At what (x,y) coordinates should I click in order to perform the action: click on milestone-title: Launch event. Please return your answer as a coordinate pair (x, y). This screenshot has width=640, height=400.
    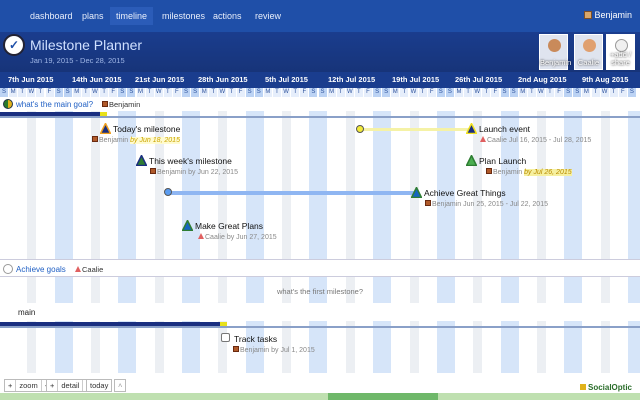
    Looking at the image, I should click on (504, 129).